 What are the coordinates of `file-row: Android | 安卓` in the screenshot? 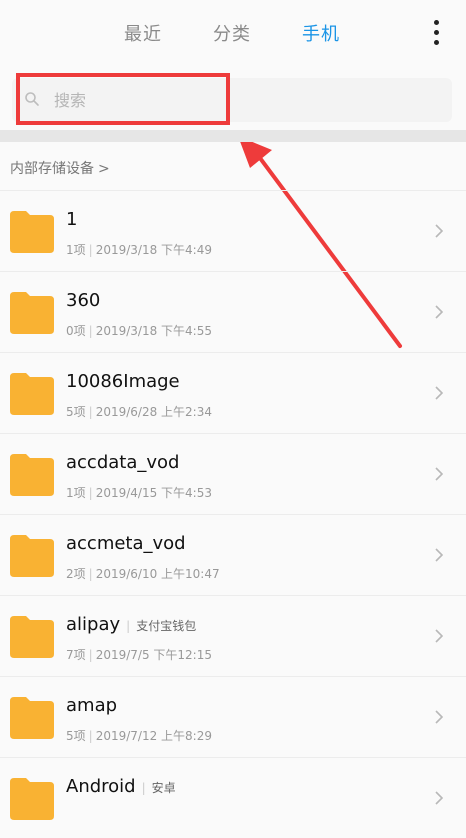 It's located at (233, 797).